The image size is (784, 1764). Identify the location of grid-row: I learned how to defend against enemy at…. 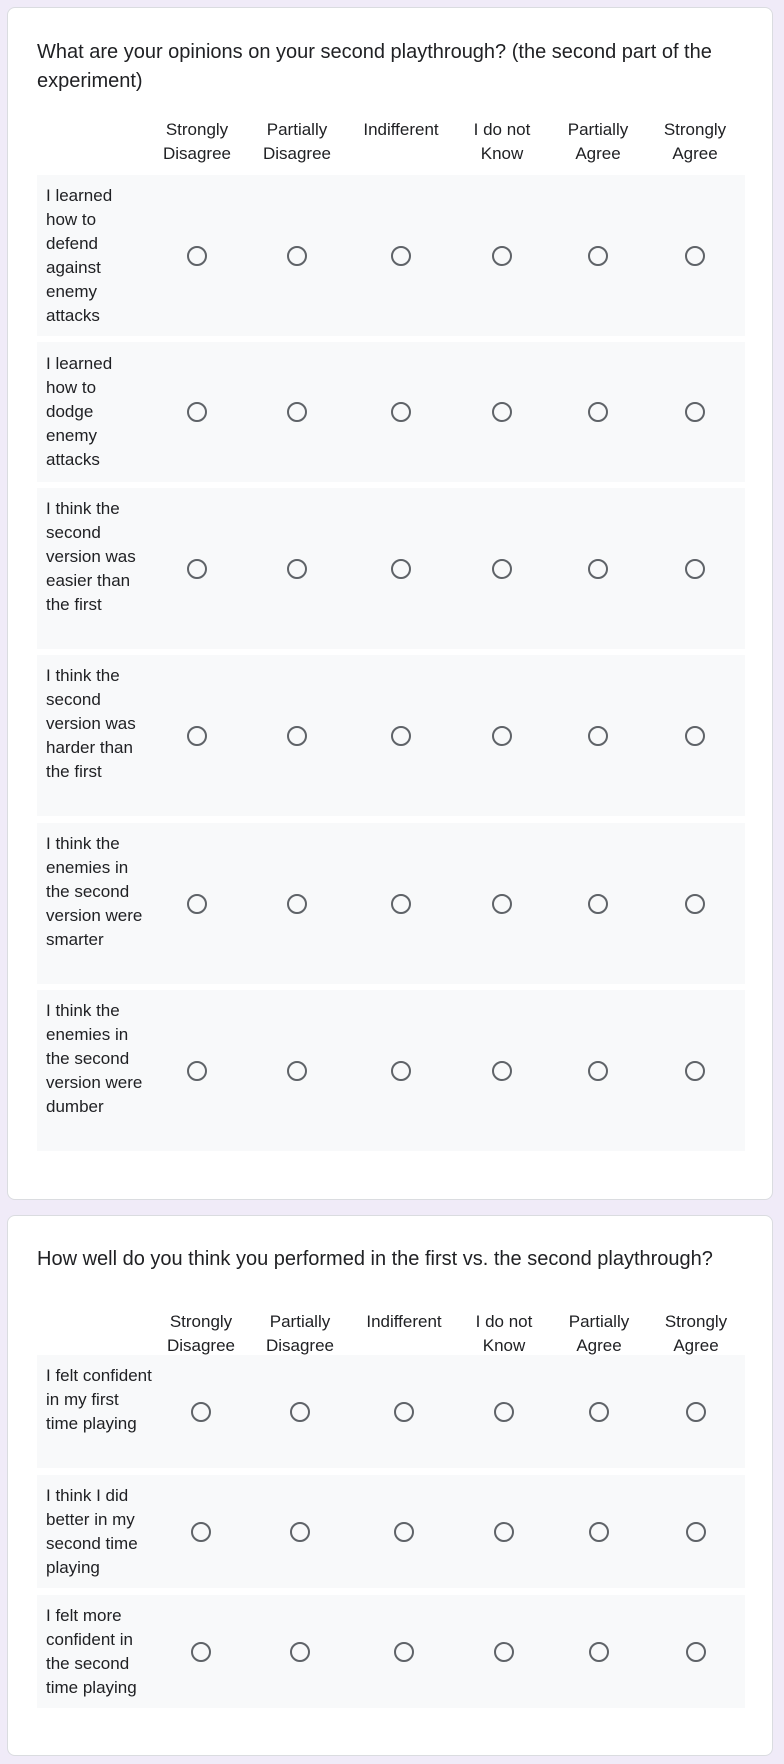
(391, 255).